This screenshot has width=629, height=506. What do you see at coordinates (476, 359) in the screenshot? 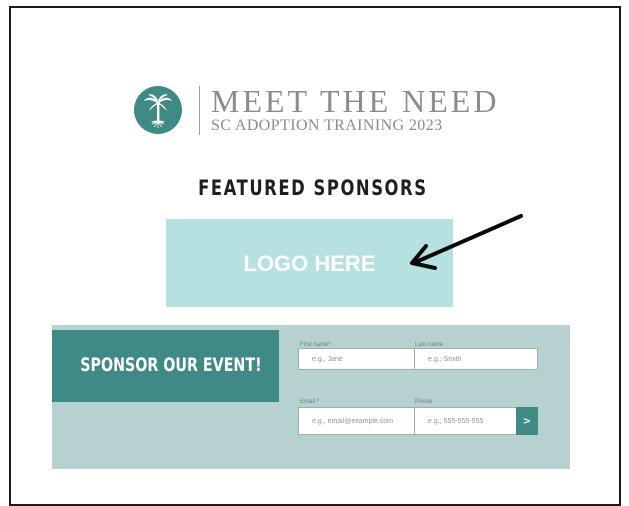
I see `last-name-input` at bounding box center [476, 359].